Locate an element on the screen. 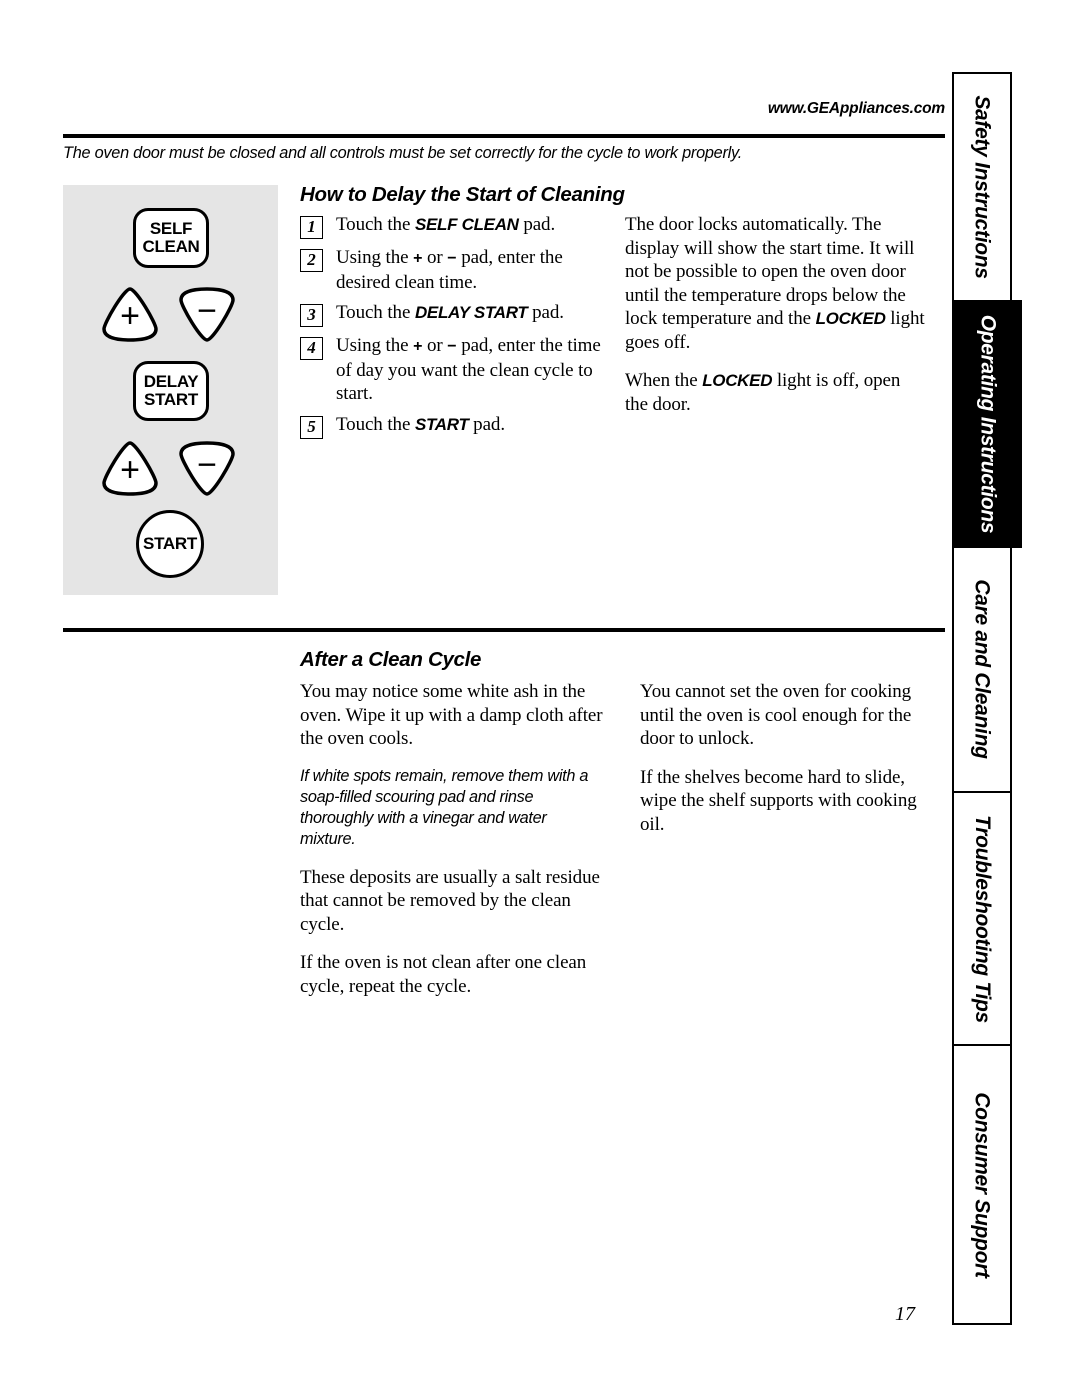  step-text: Touch the DELAY START pad. is located at coordinates (450, 312).